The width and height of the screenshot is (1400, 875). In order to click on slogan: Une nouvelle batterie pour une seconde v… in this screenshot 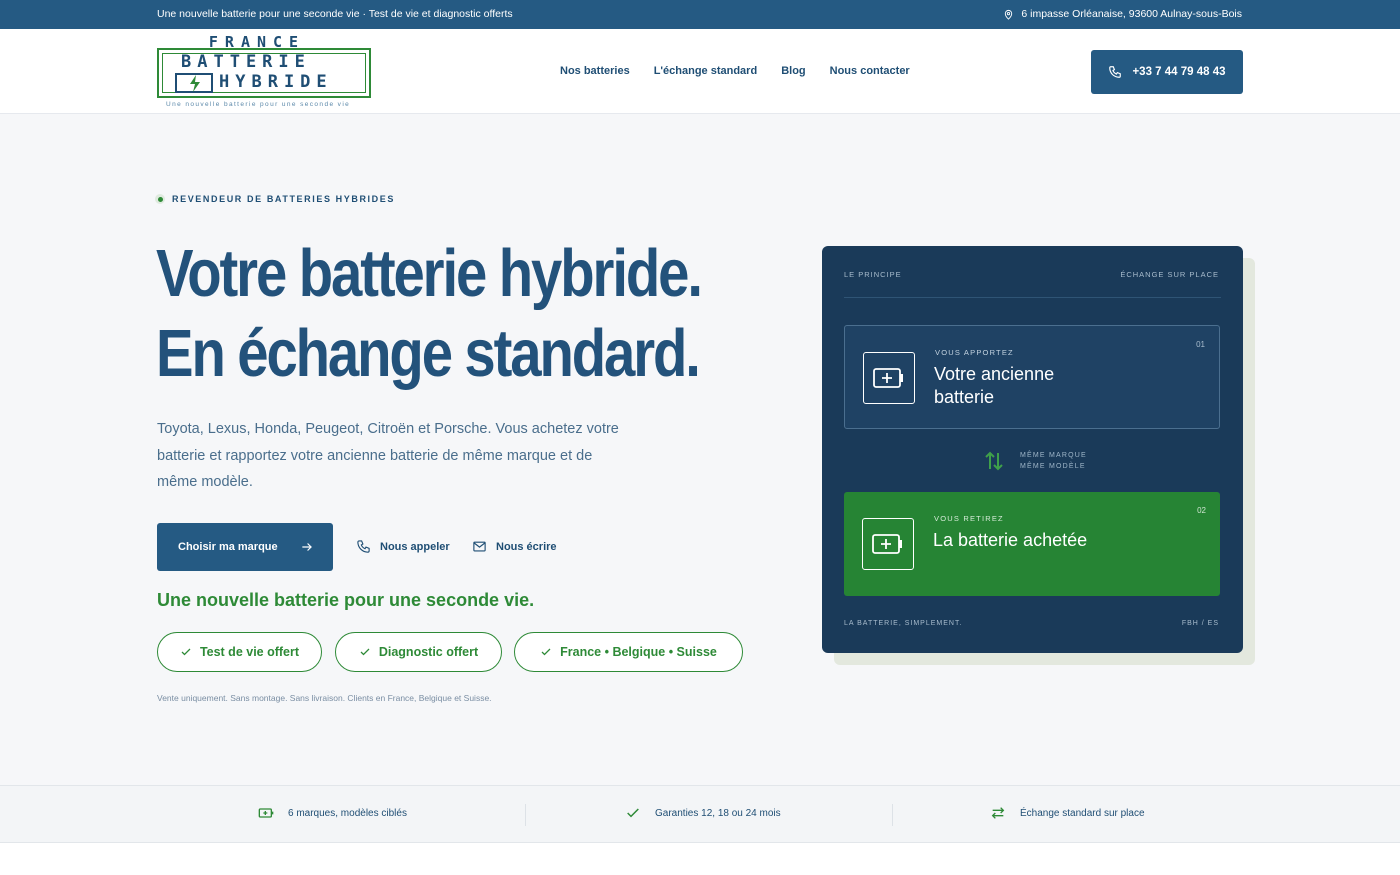, I will do `click(346, 600)`.